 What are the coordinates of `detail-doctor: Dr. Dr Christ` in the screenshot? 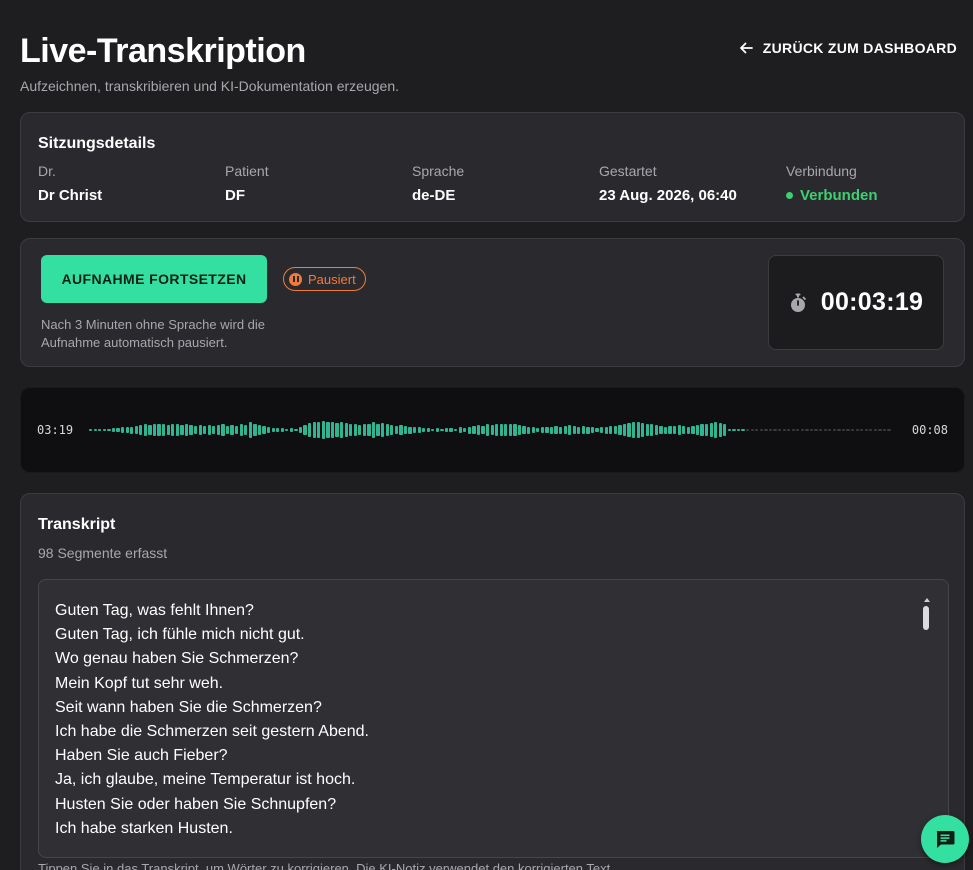 It's located at (70, 183).